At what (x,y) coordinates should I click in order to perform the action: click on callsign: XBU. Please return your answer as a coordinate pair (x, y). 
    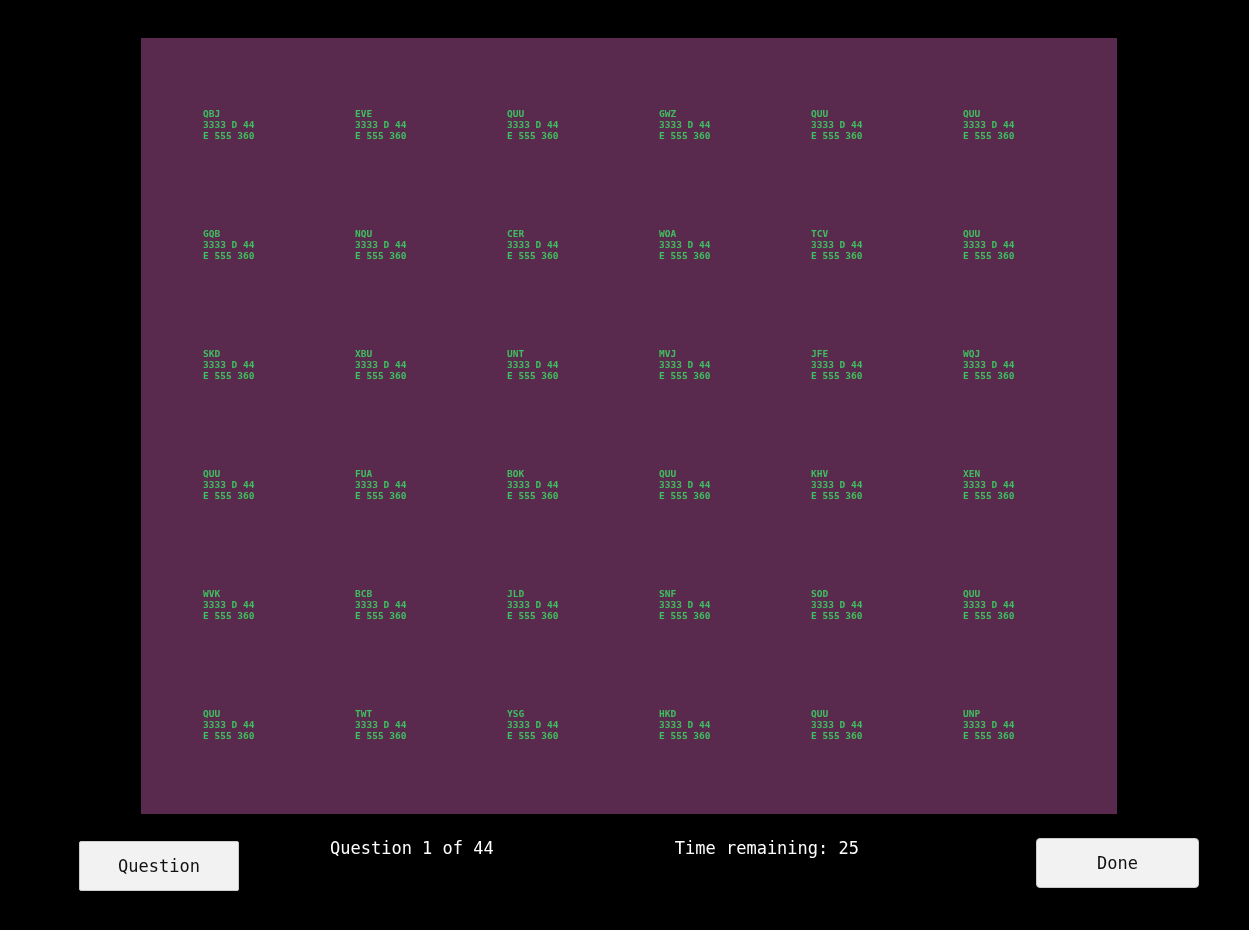
    Looking at the image, I should click on (364, 353).